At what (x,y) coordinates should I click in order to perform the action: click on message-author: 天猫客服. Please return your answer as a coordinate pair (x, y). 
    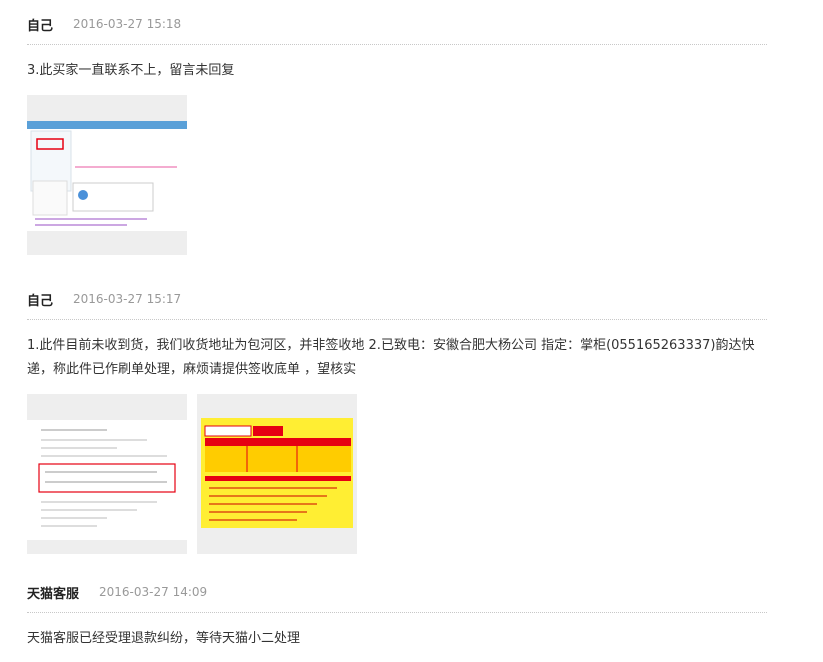
    Looking at the image, I should click on (53, 594).